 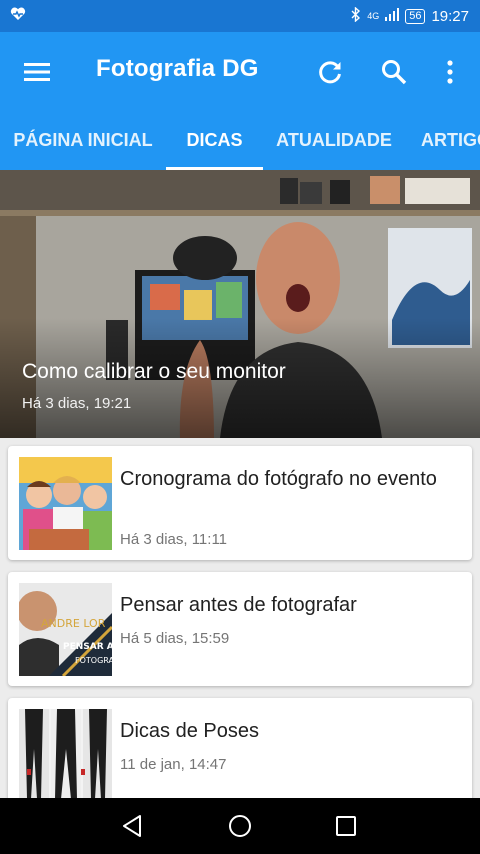 I want to click on article-date: Há 5 dias, 15:59, so click(x=175, y=638).